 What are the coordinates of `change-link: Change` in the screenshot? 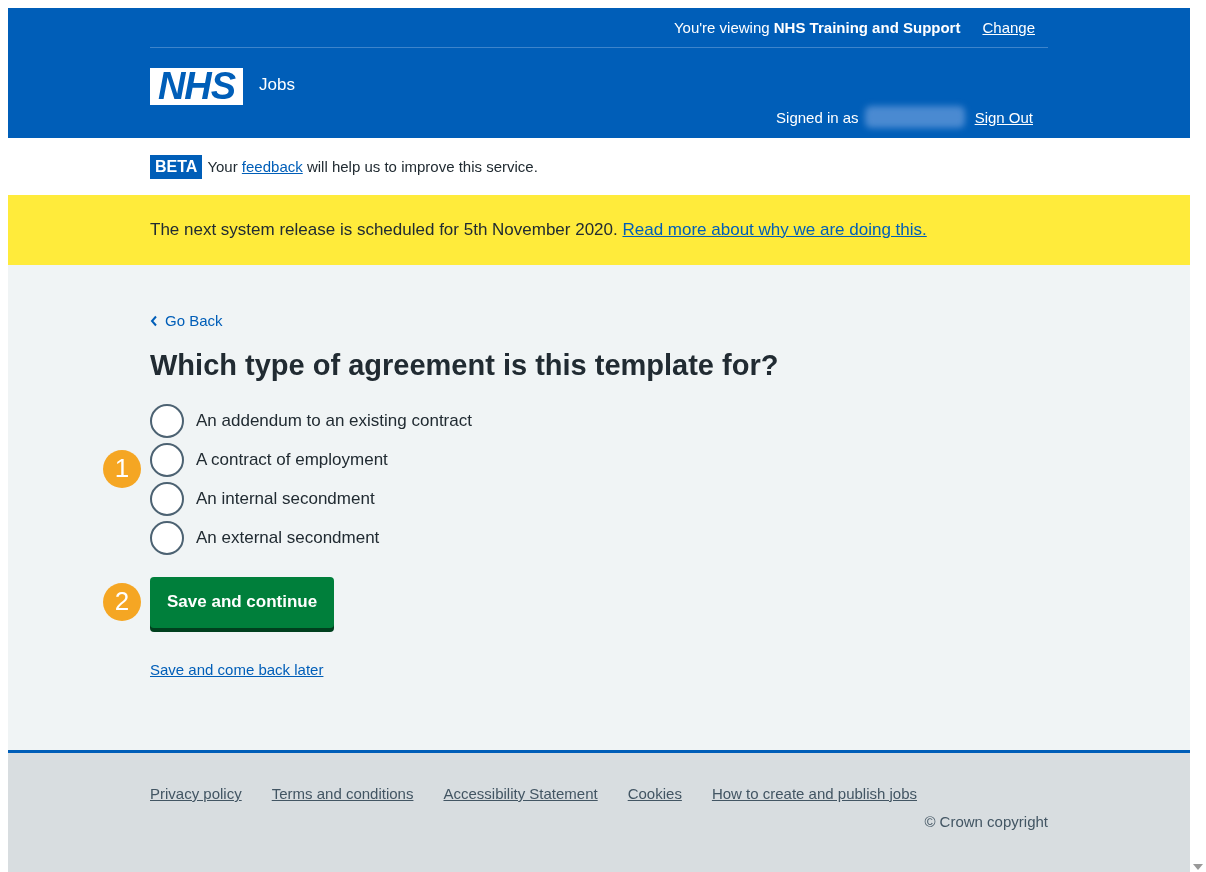 It's located at (1008, 27).